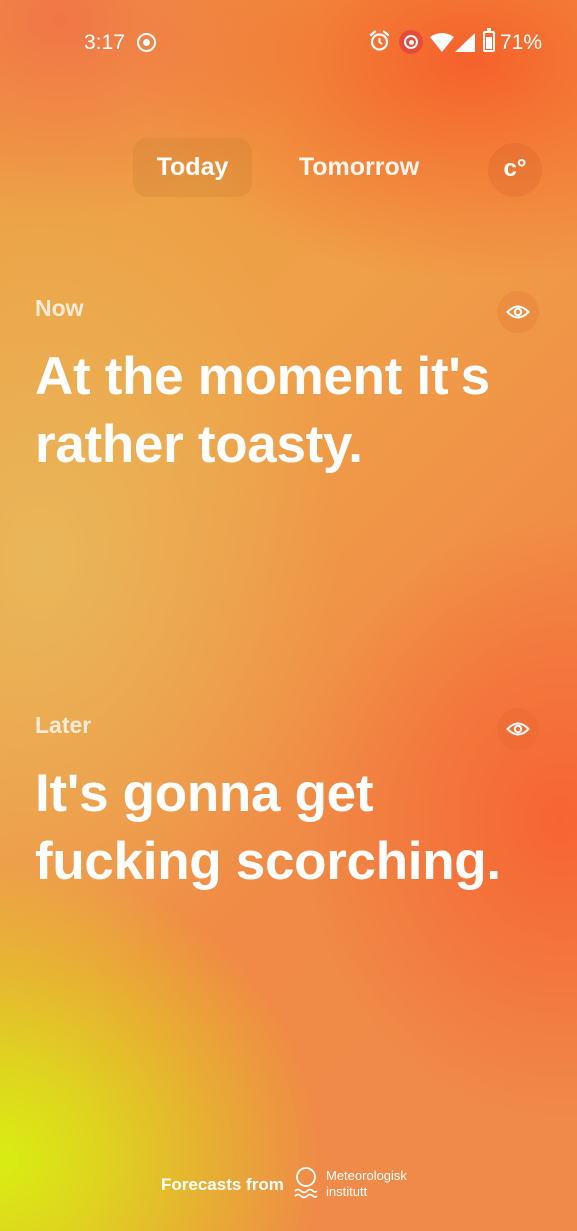  I want to click on now-details-button, so click(518, 312).